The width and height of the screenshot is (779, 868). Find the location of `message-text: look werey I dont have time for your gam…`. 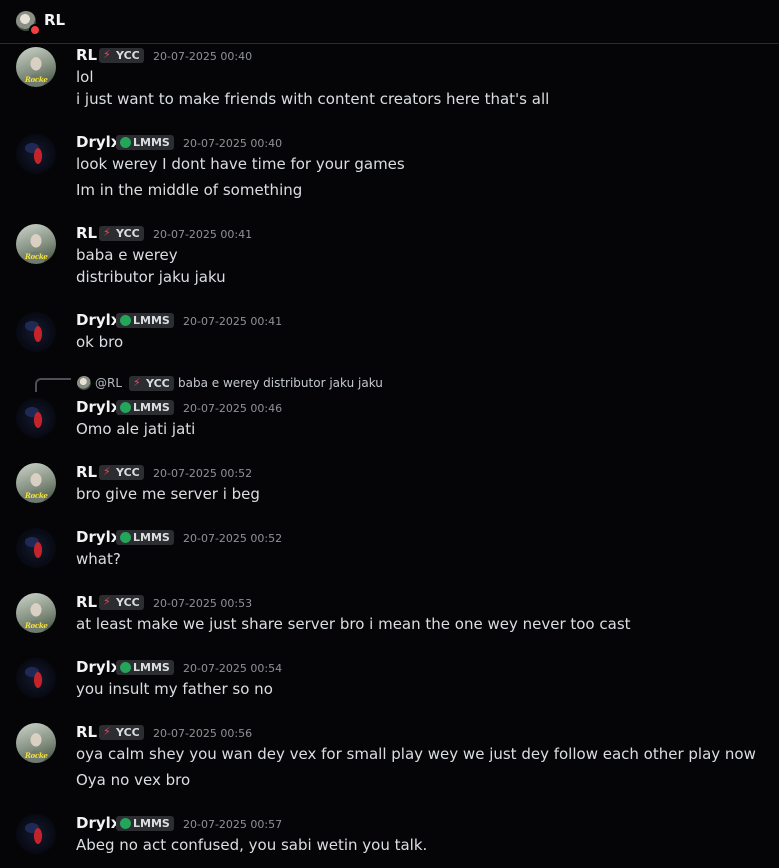

message-text: look werey I dont have time for your gam… is located at coordinates (240, 164).